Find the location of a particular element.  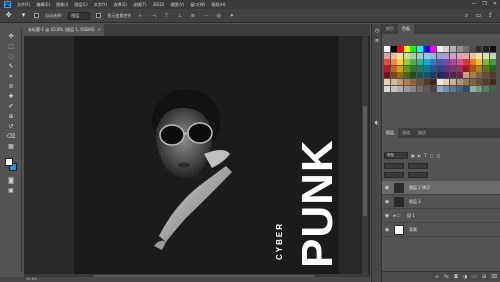

move-tool-icon: ✥ is located at coordinates (8, 15).